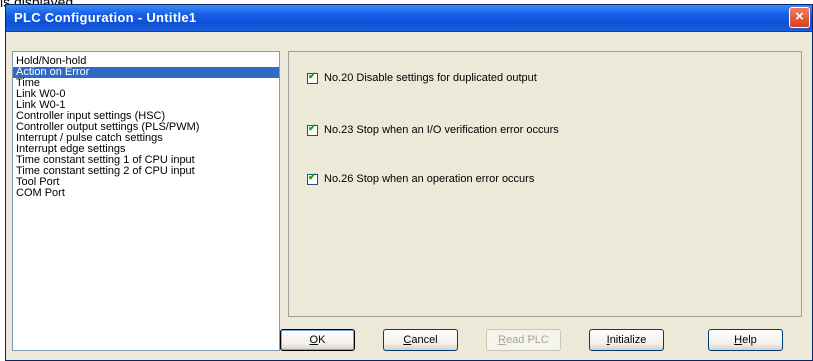  I want to click on ok-button: OK, so click(317, 340).